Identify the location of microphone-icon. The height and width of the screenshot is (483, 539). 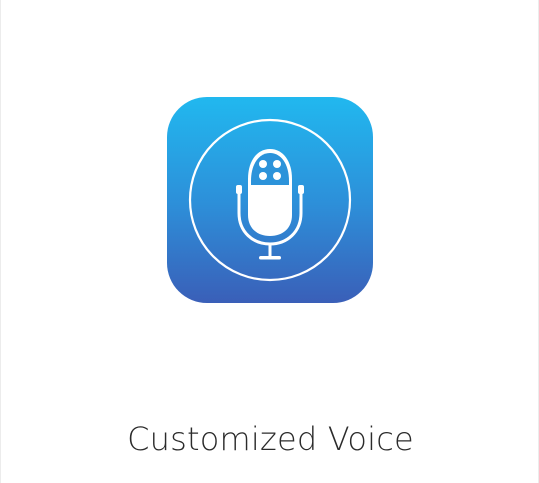
(270, 200).